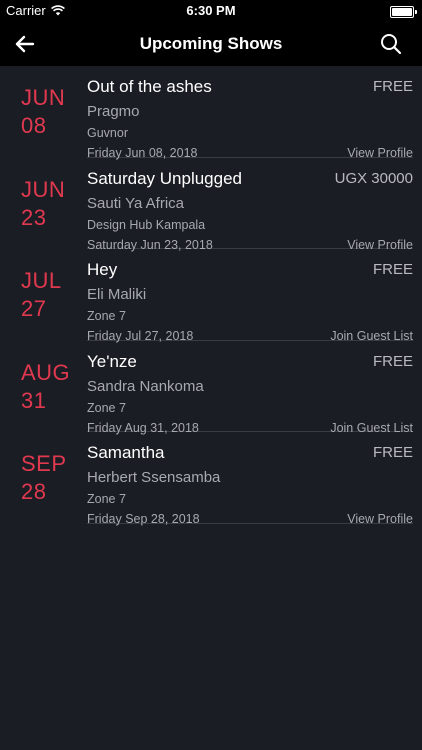 The image size is (422, 750). What do you see at coordinates (126, 453) in the screenshot?
I see `show-title: Samantha` at bounding box center [126, 453].